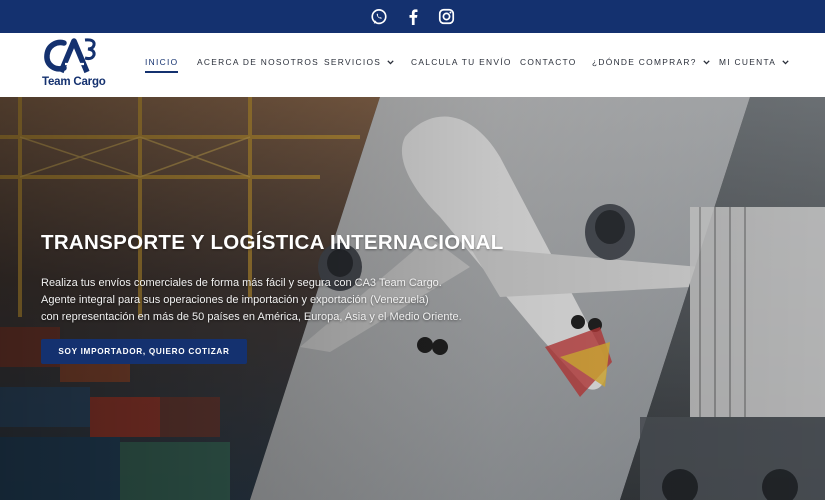 The image size is (825, 500). Describe the element at coordinates (162, 72) in the screenshot. I see `active-indicator` at that location.